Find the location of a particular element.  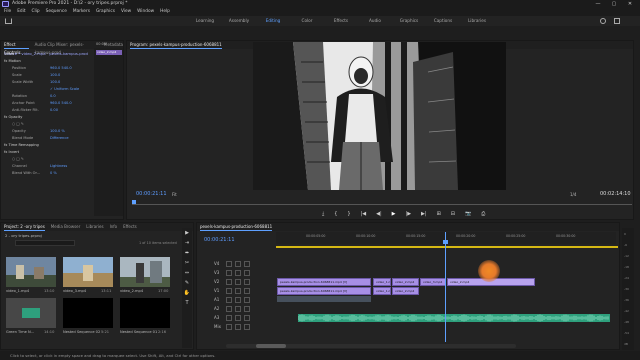

workspace-tab-assembly: Assembly is located at coordinates (239, 21).